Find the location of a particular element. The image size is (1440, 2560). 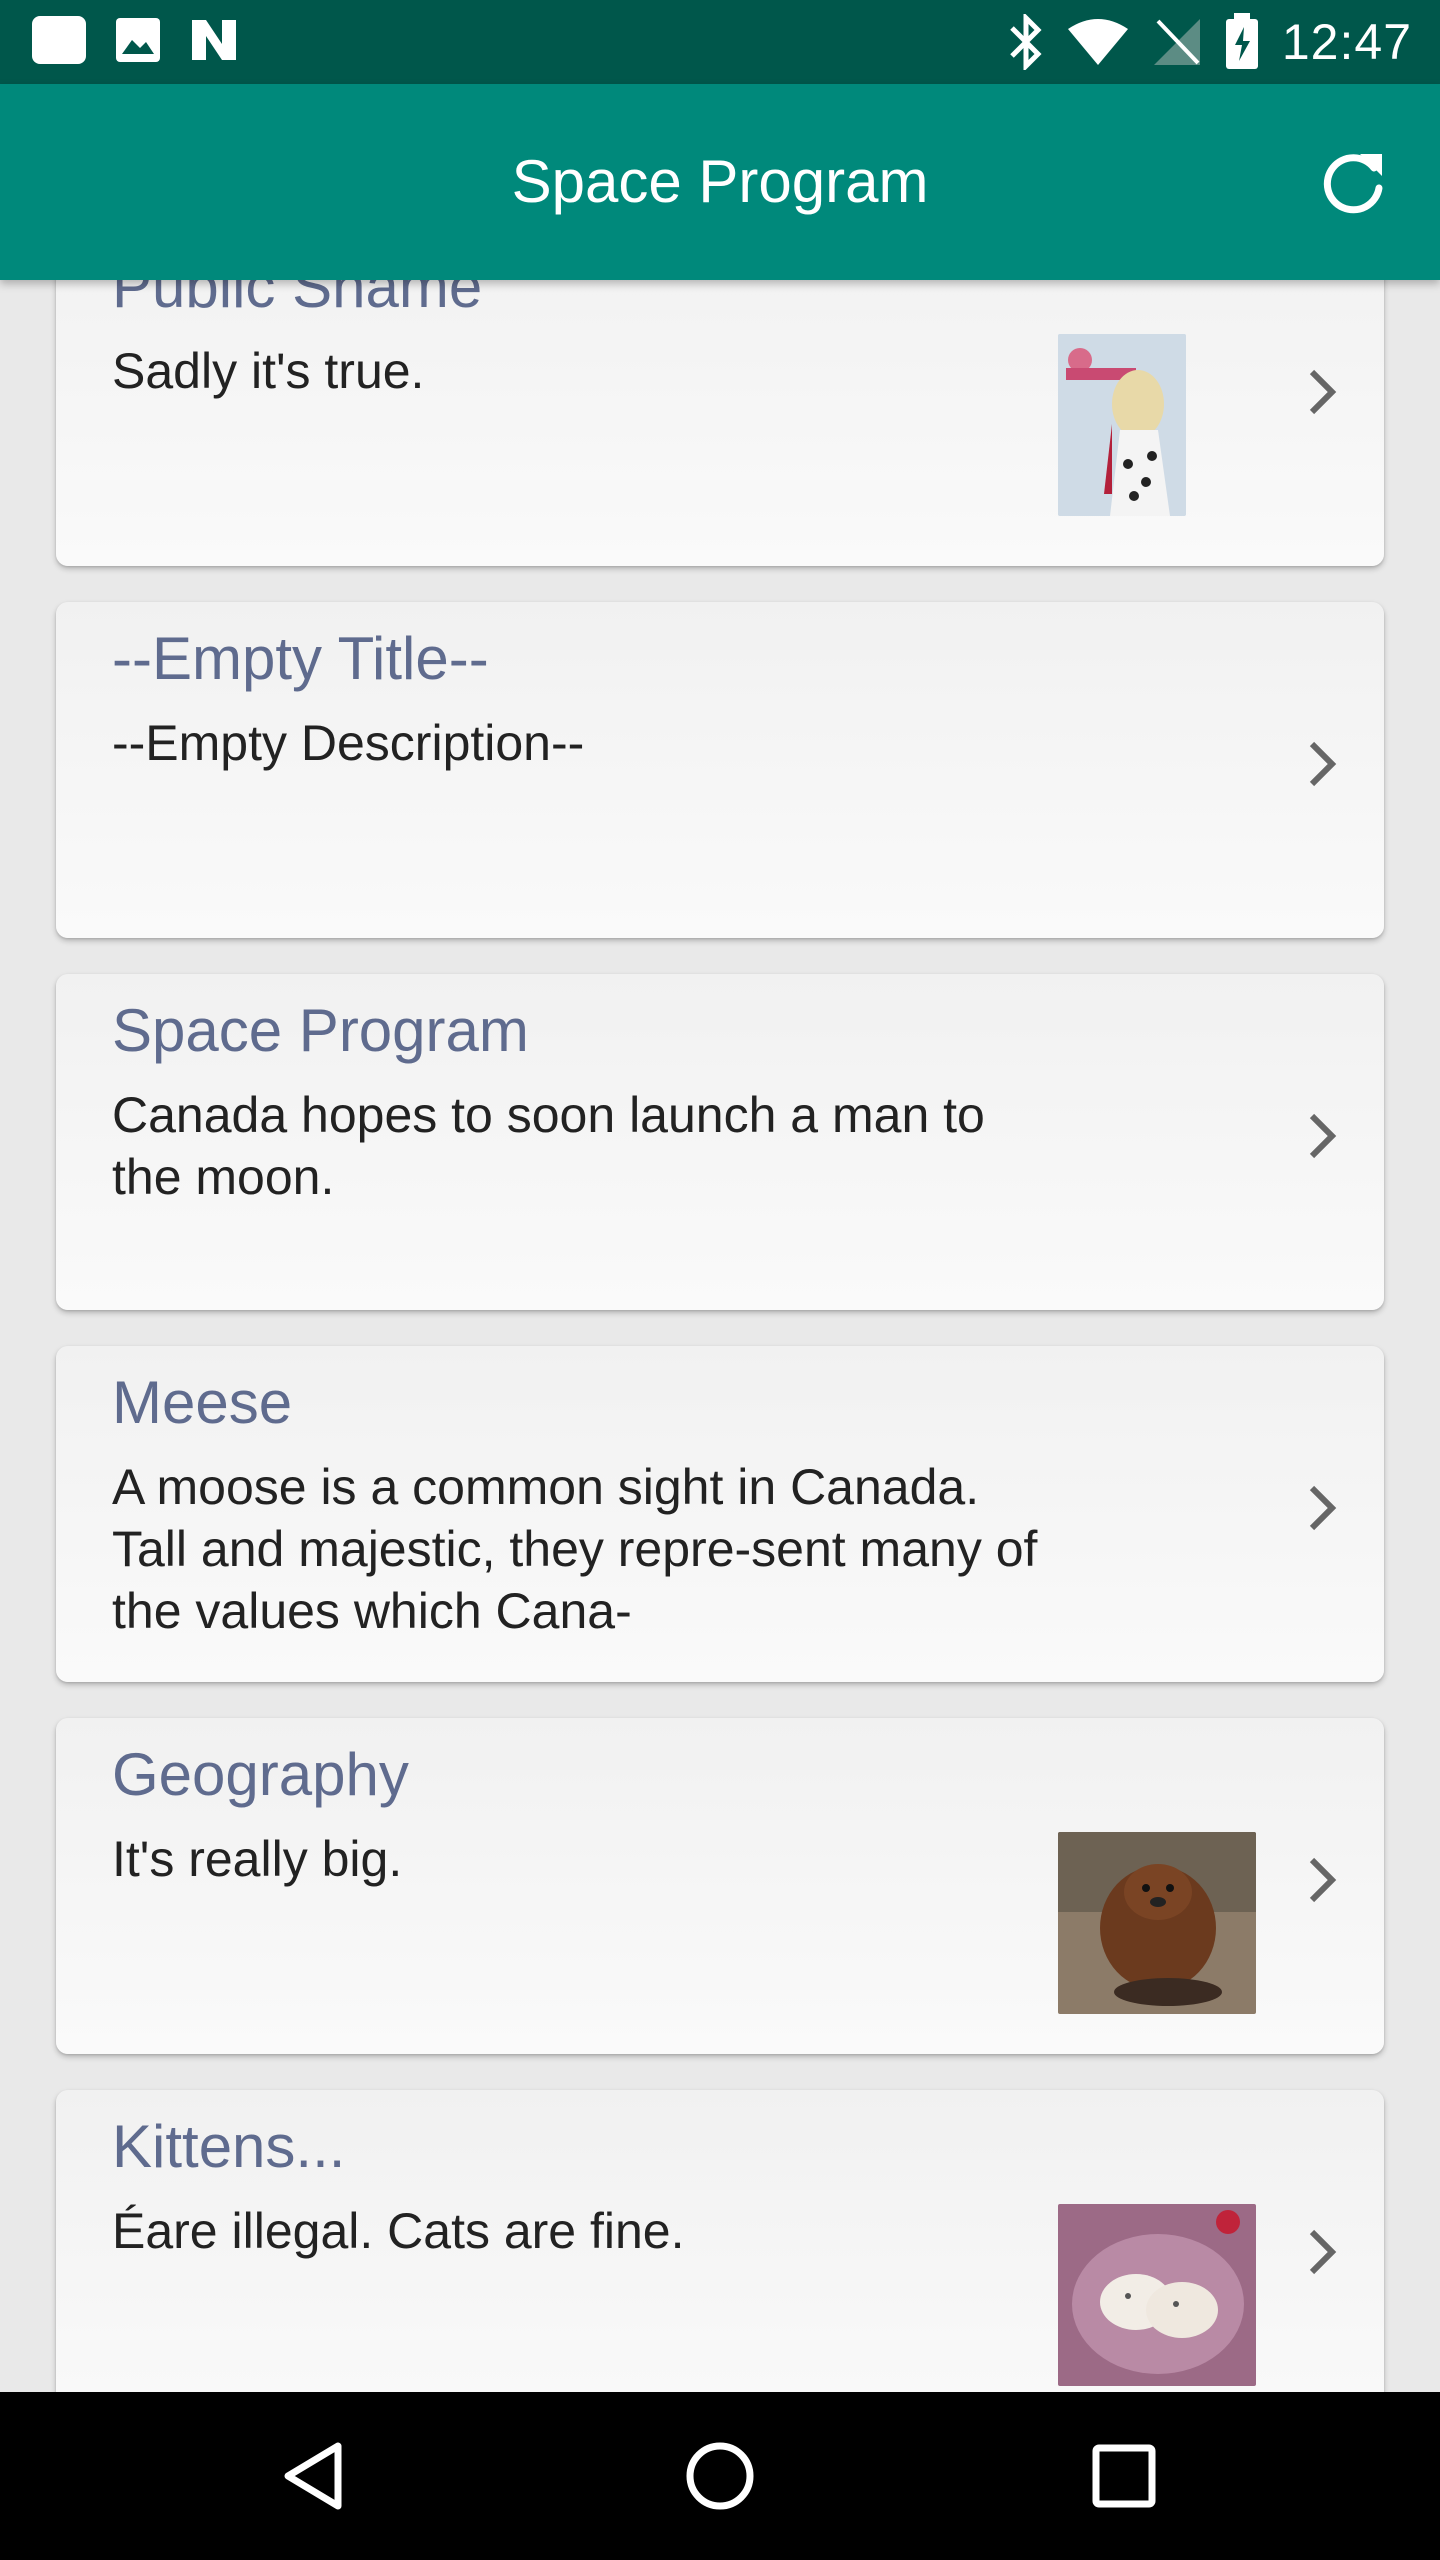

album-cover-thumbnail is located at coordinates (1122, 425).